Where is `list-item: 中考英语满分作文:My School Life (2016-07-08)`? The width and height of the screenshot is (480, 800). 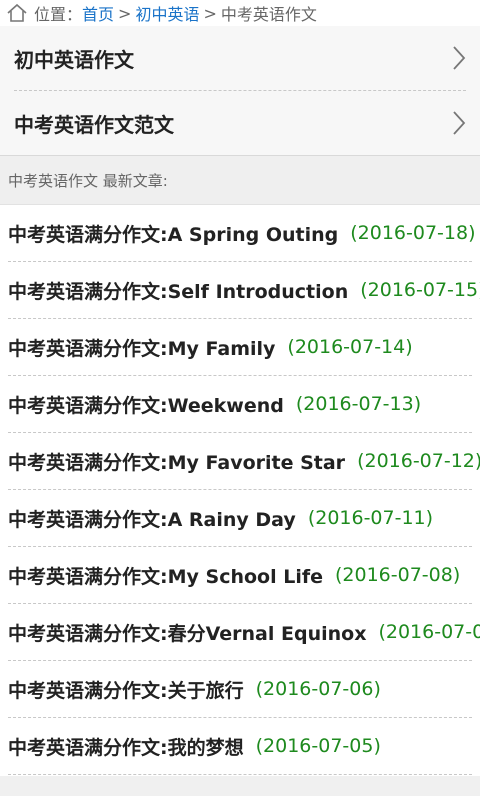 list-item: 中考英语满分作文:My School Life (2016-07-08) is located at coordinates (240, 575).